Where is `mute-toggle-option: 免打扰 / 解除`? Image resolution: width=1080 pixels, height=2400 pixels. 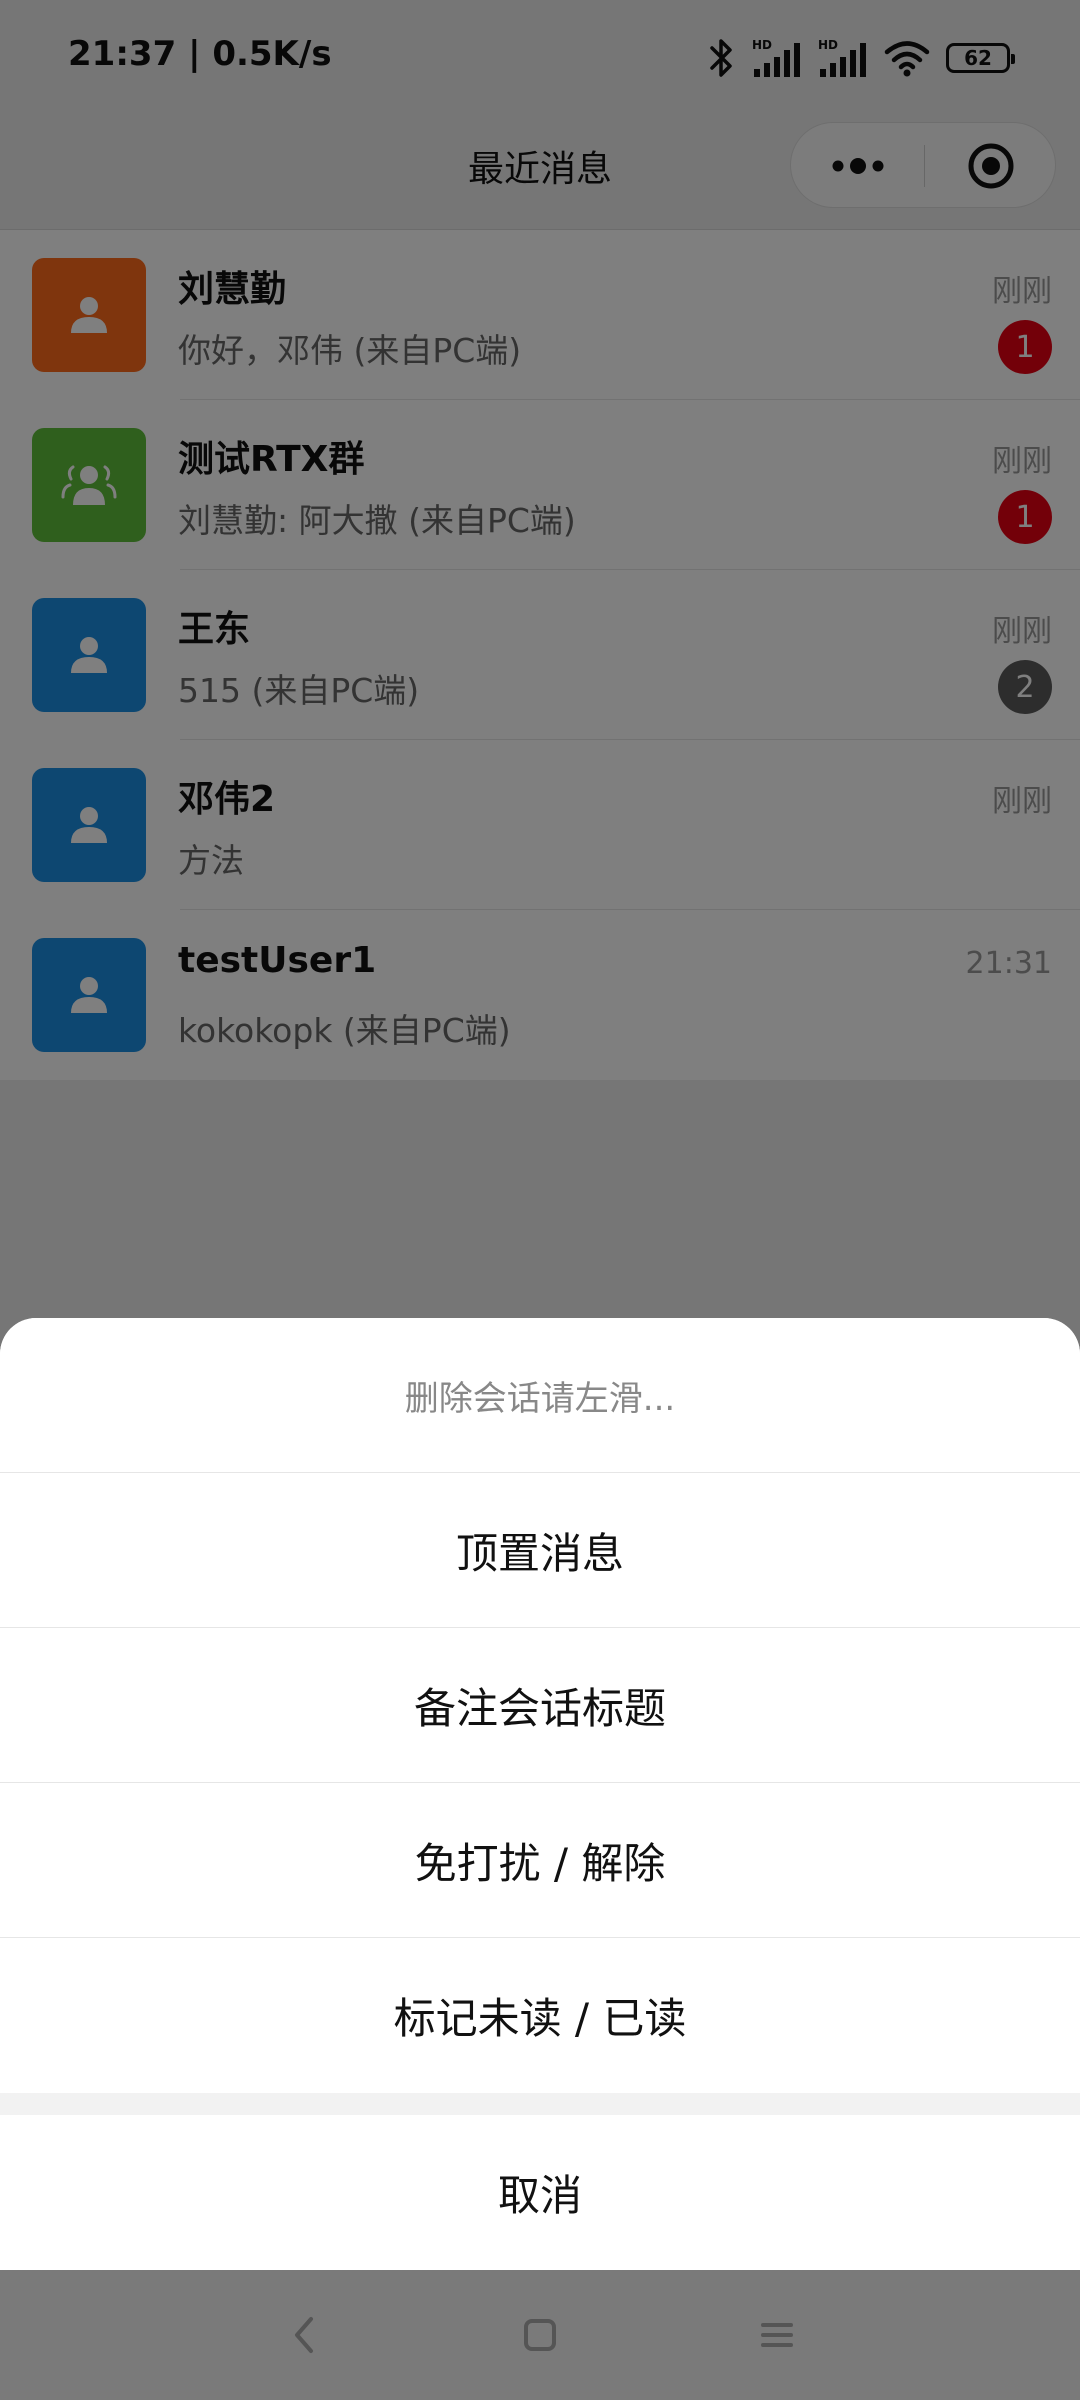
mute-toggle-option: 免打扰 / 解除 is located at coordinates (540, 1860).